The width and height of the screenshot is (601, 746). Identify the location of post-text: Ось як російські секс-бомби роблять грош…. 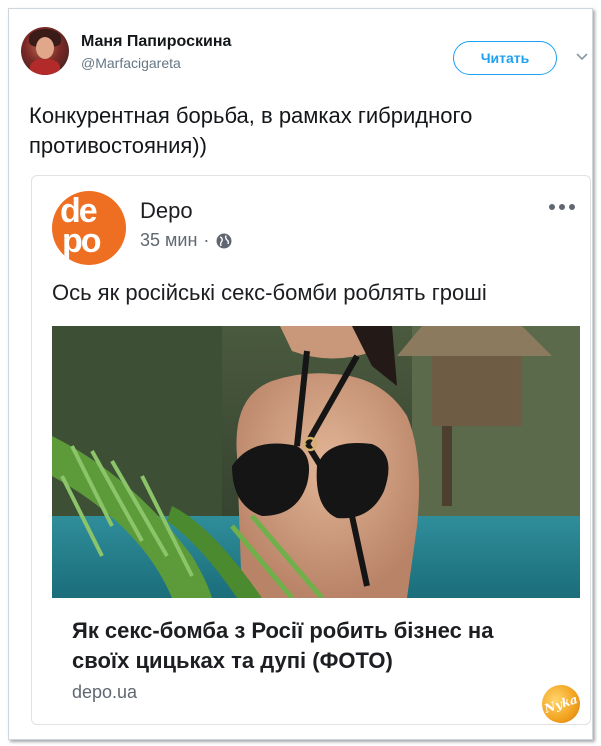
(269, 292).